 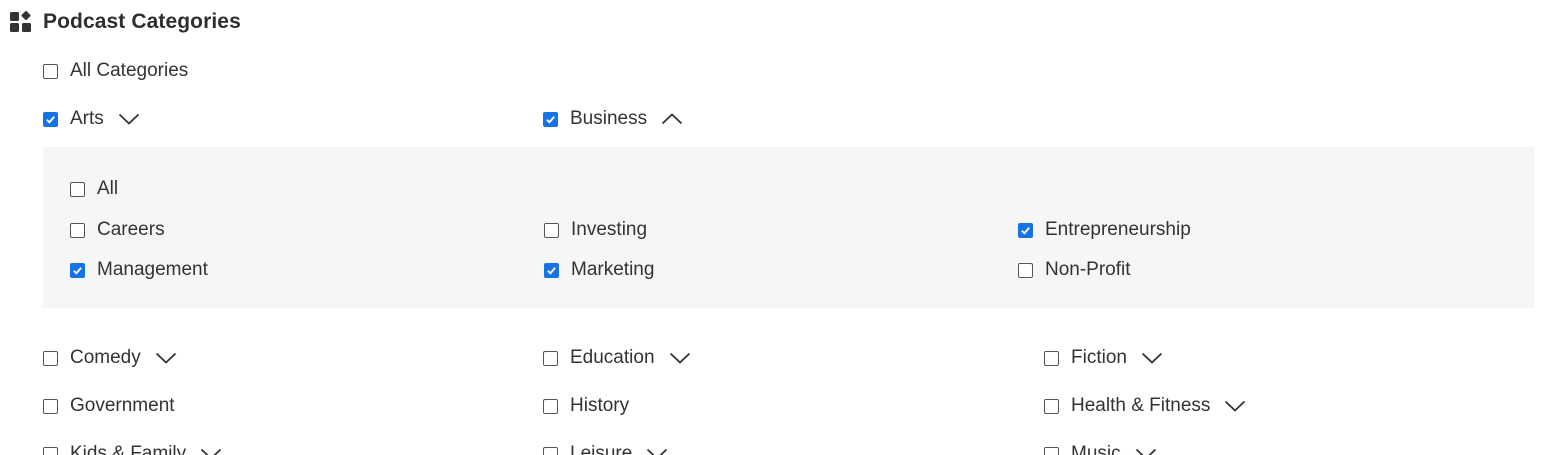 What do you see at coordinates (20, 21) in the screenshot?
I see `widgets-icon` at bounding box center [20, 21].